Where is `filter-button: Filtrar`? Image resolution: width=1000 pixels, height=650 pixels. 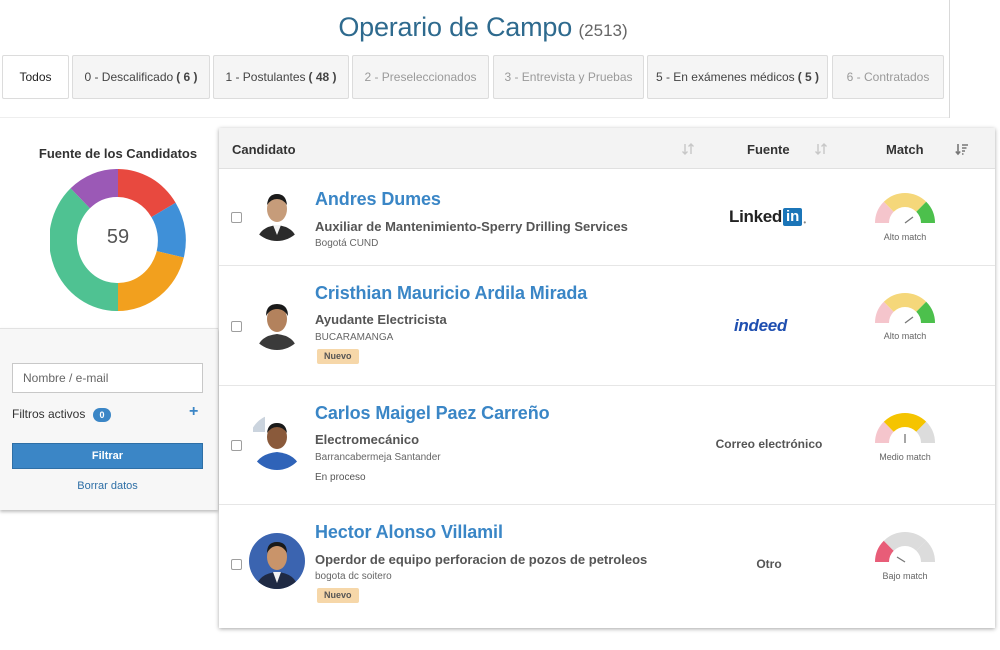
filter-button: Filtrar is located at coordinates (107, 456).